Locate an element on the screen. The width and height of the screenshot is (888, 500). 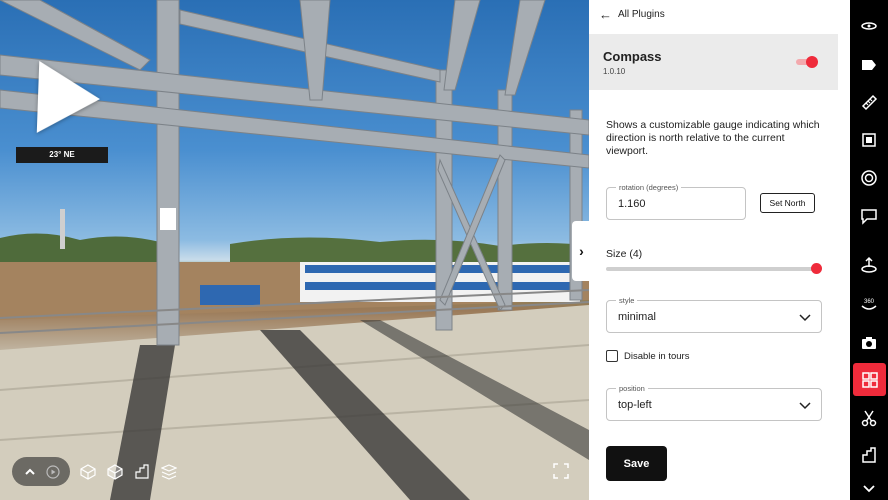
disable-in-tours-label: Disable in tours is located at coordinates (657, 356).